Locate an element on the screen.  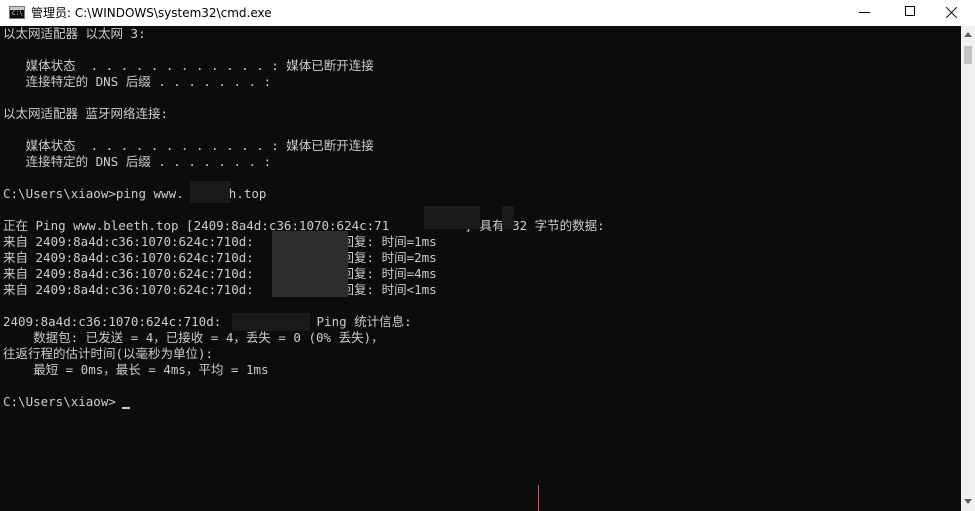
console-line: 以太网适配器 以太网 3: is located at coordinates (74, 33).